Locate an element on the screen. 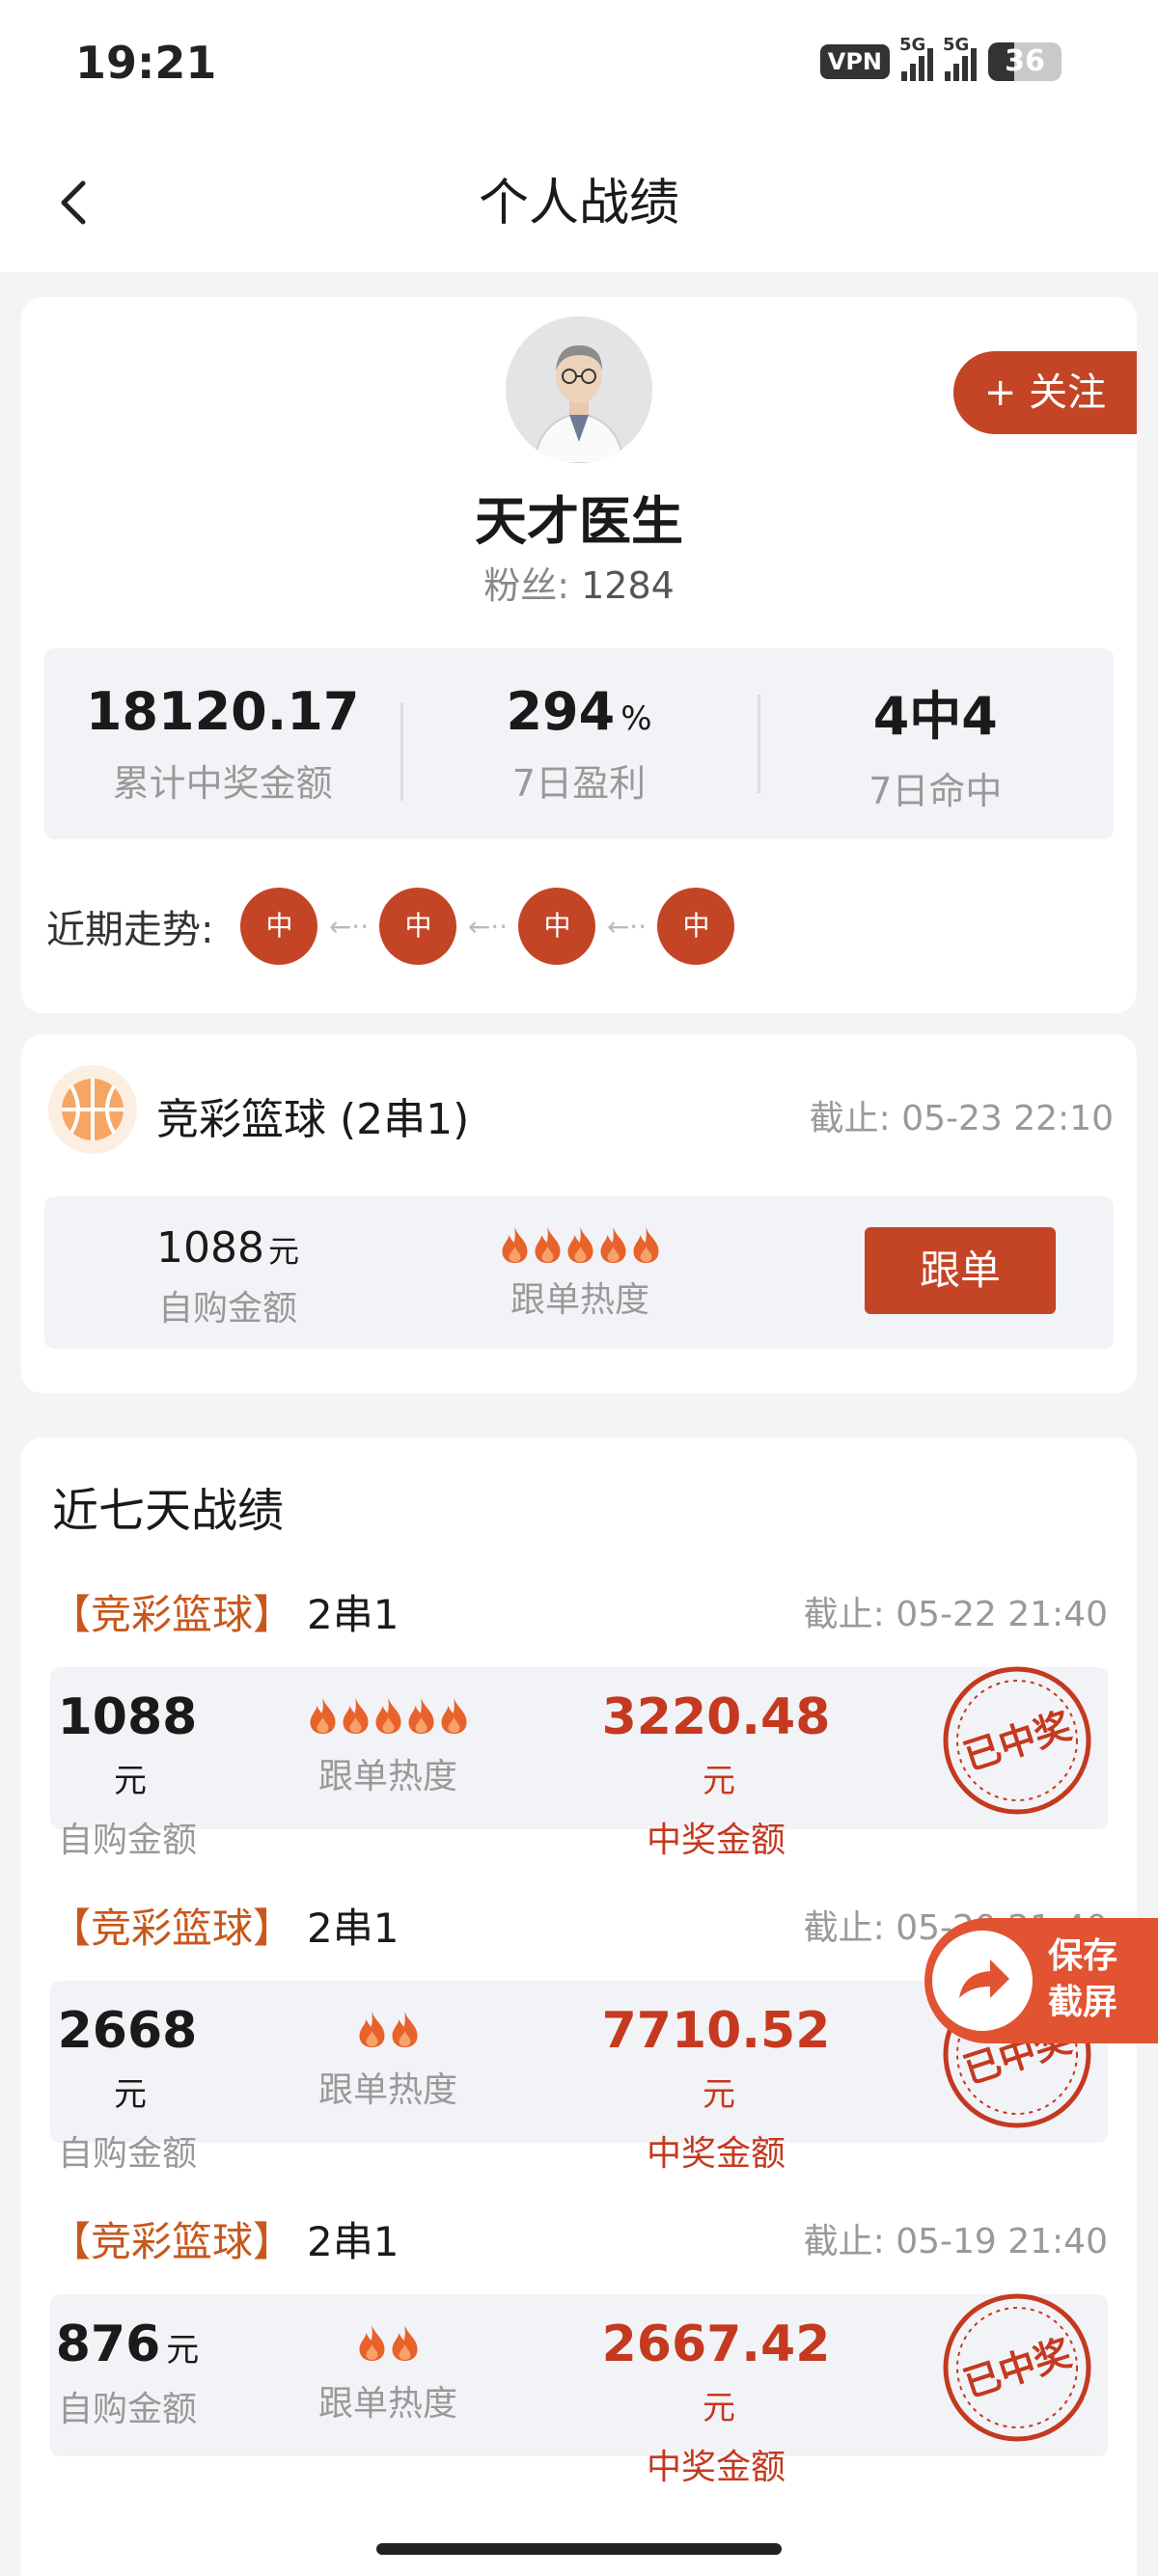  nav-header: 个人战绩 is located at coordinates (579, 204).